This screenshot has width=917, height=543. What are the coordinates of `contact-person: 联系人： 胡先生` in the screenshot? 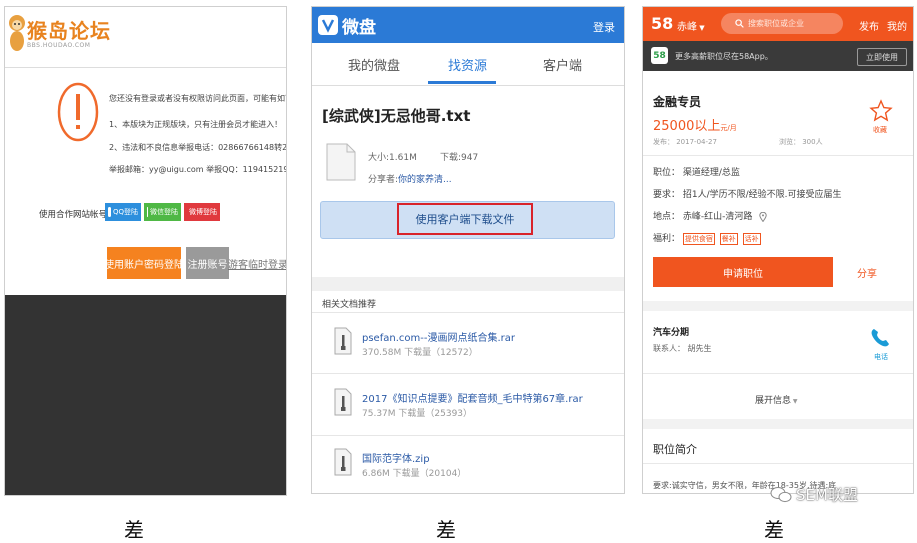 It's located at (682, 348).